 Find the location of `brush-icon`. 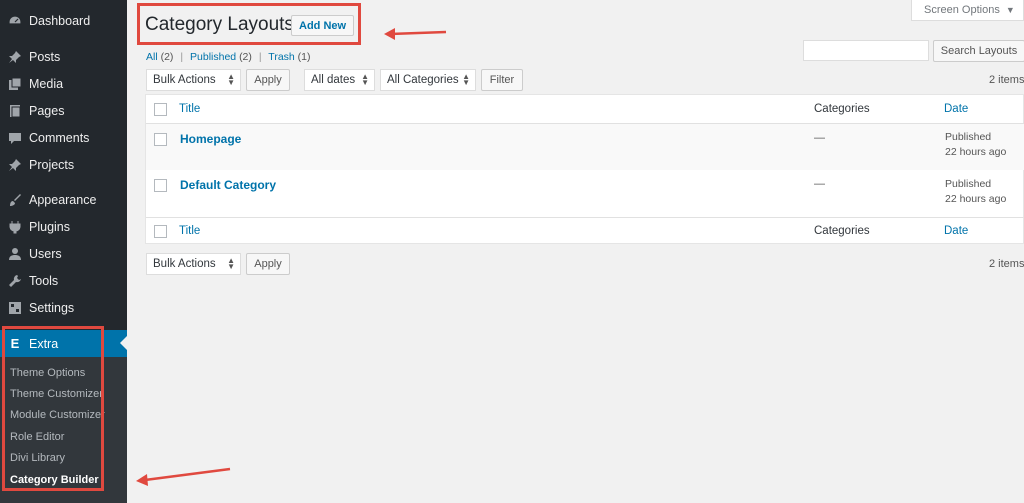

brush-icon is located at coordinates (15, 200).